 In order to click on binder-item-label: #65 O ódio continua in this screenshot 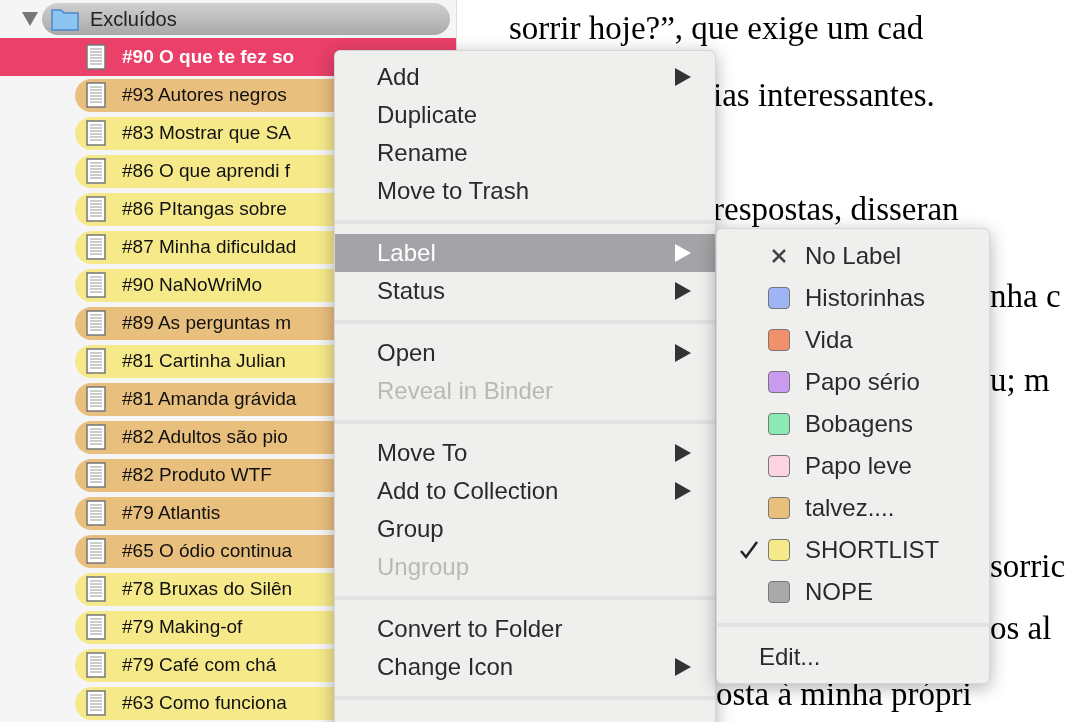, I will do `click(207, 550)`.